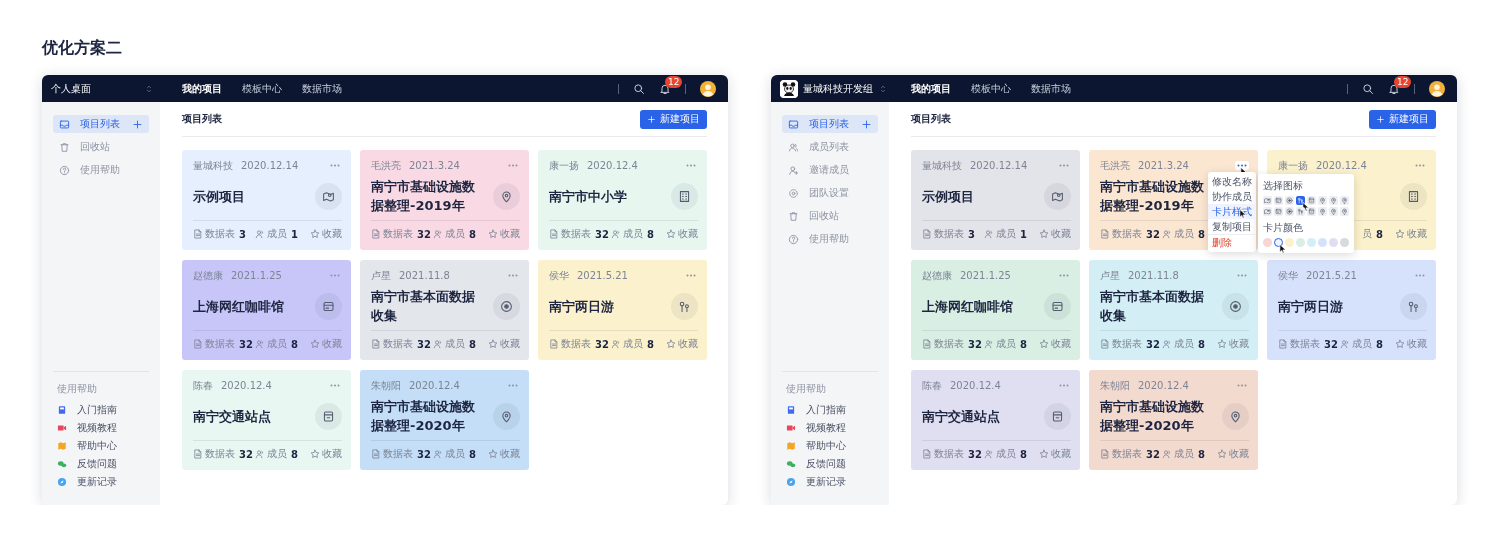 This screenshot has width=1500, height=547. Describe the element at coordinates (232, 416) in the screenshot. I see `card-title: 南宁交通站点` at that location.